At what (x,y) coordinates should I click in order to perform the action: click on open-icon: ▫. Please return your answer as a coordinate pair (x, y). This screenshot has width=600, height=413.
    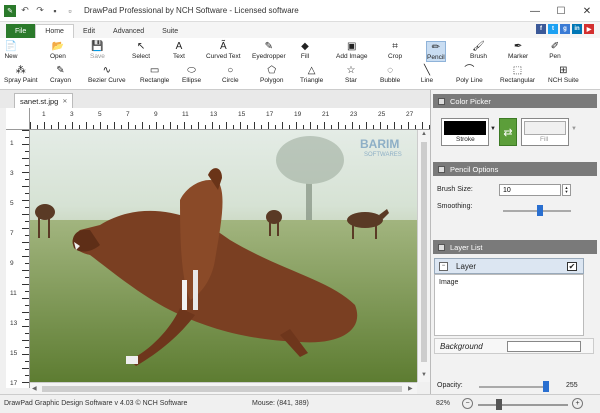
    Looking at the image, I should click on (70, 11).